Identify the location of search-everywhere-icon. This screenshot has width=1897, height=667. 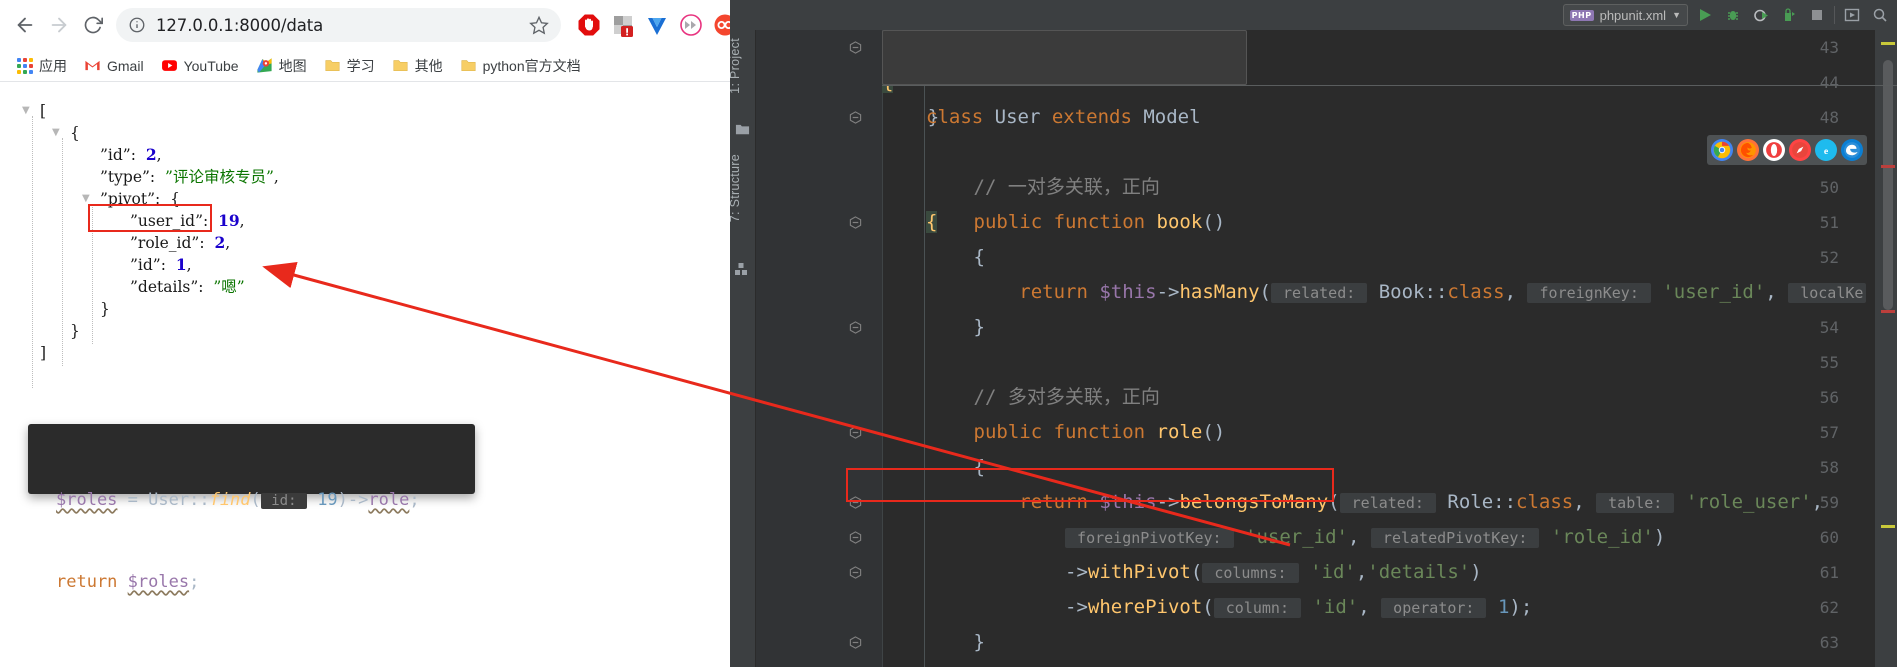
(1880, 15).